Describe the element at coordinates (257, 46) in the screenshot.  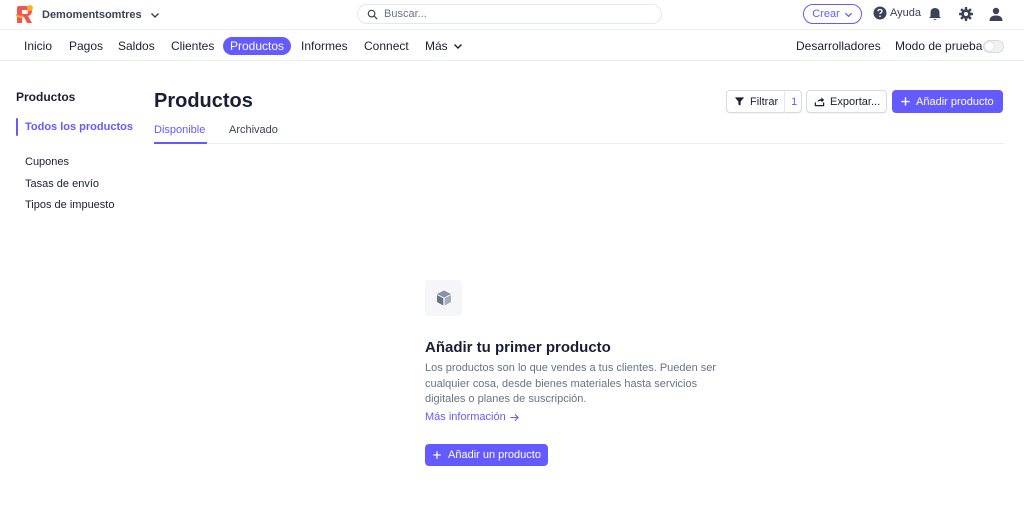
I see `nav-item-productos: Productos` at that location.